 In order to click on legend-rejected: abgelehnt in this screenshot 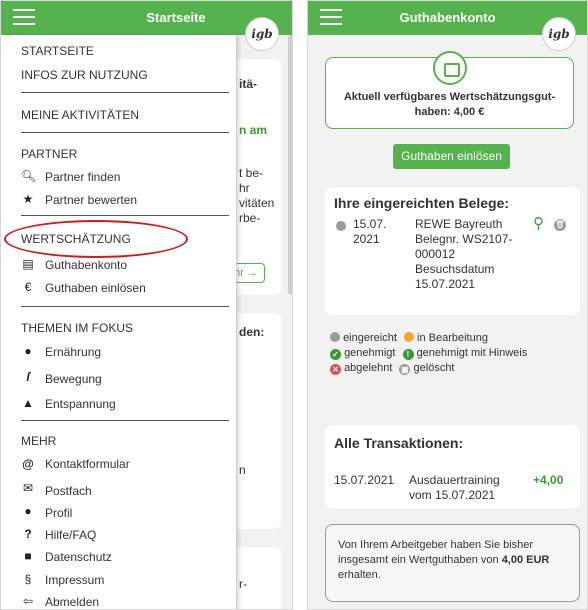, I will do `click(368, 368)`.